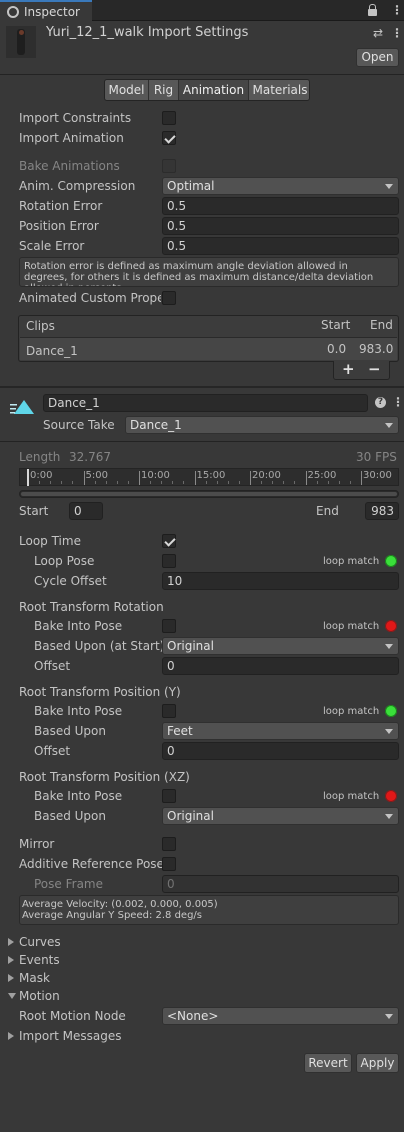  What do you see at coordinates (164, 90) in the screenshot?
I see `tab-rig: Rig` at bounding box center [164, 90].